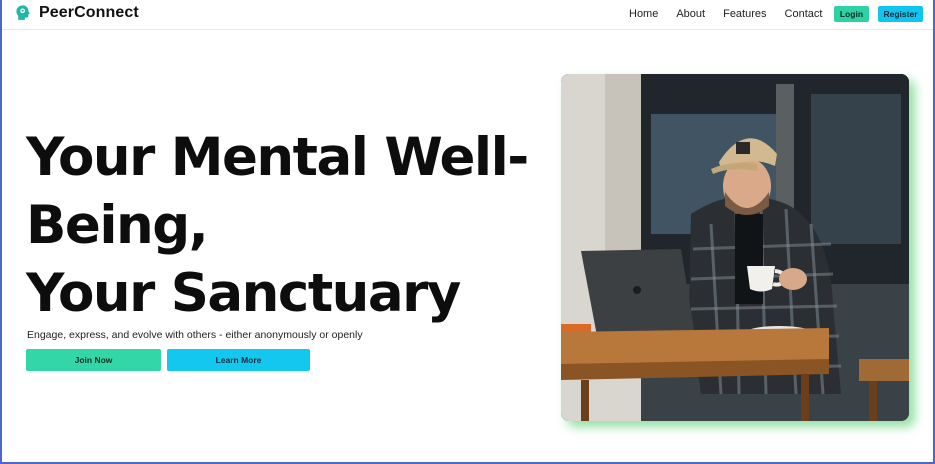  Describe the element at coordinates (690, 14) in the screenshot. I see `nav-about: About` at that location.